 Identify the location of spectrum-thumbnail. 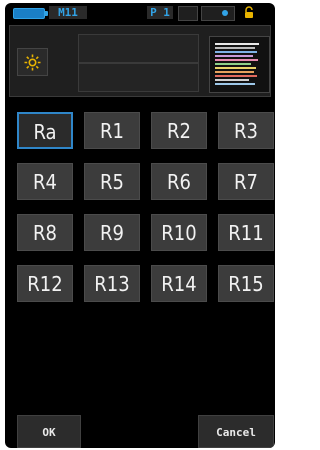
(239, 64).